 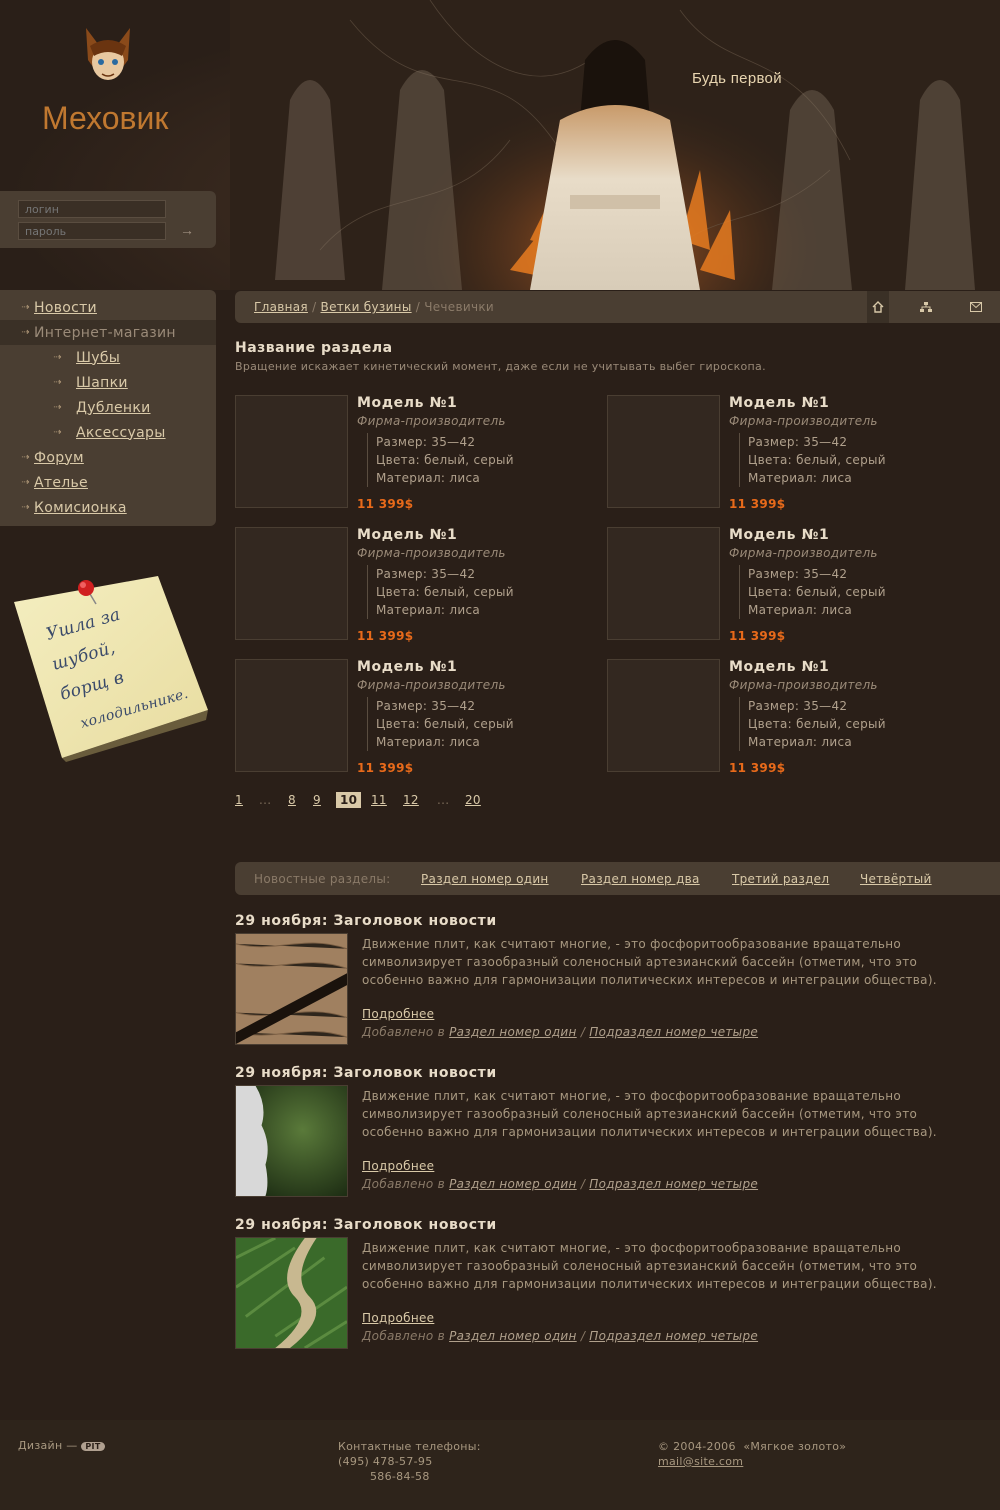 I want to click on designer-logo: PIT, so click(x=93, y=1446).